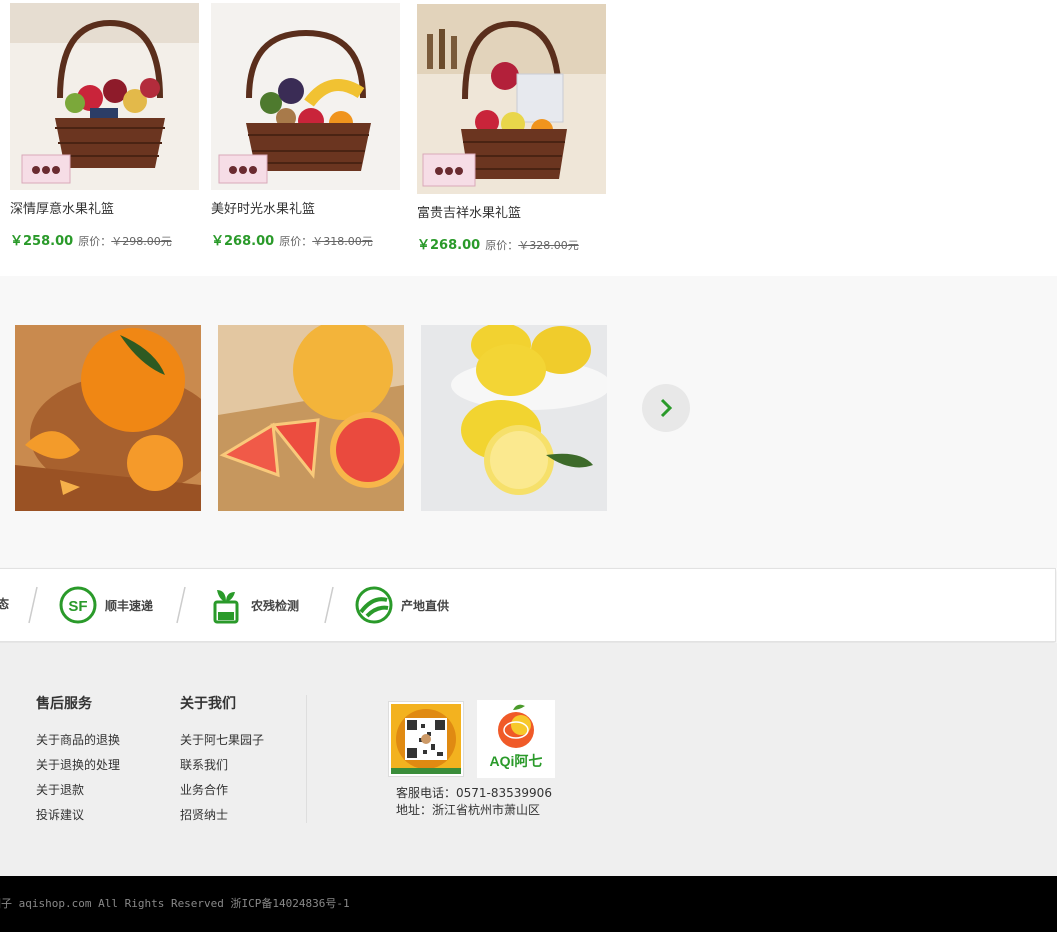 The height and width of the screenshot is (932, 1057). What do you see at coordinates (275, 605) in the screenshot?
I see `feature-label: 农残检测` at bounding box center [275, 605].